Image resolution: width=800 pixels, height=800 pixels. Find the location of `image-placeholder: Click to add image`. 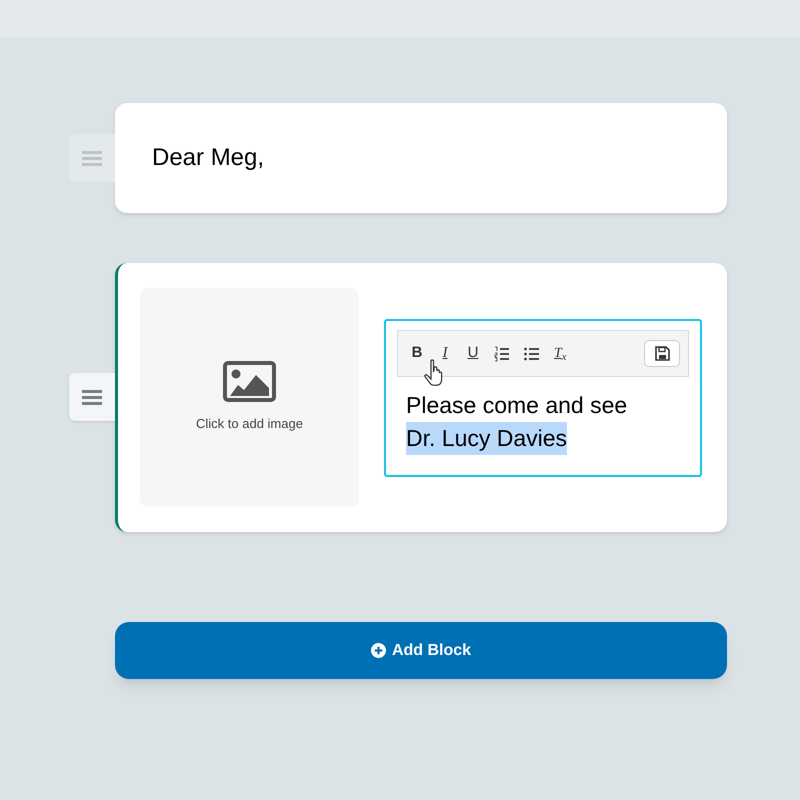

image-placeholder: Click to add image is located at coordinates (249, 397).